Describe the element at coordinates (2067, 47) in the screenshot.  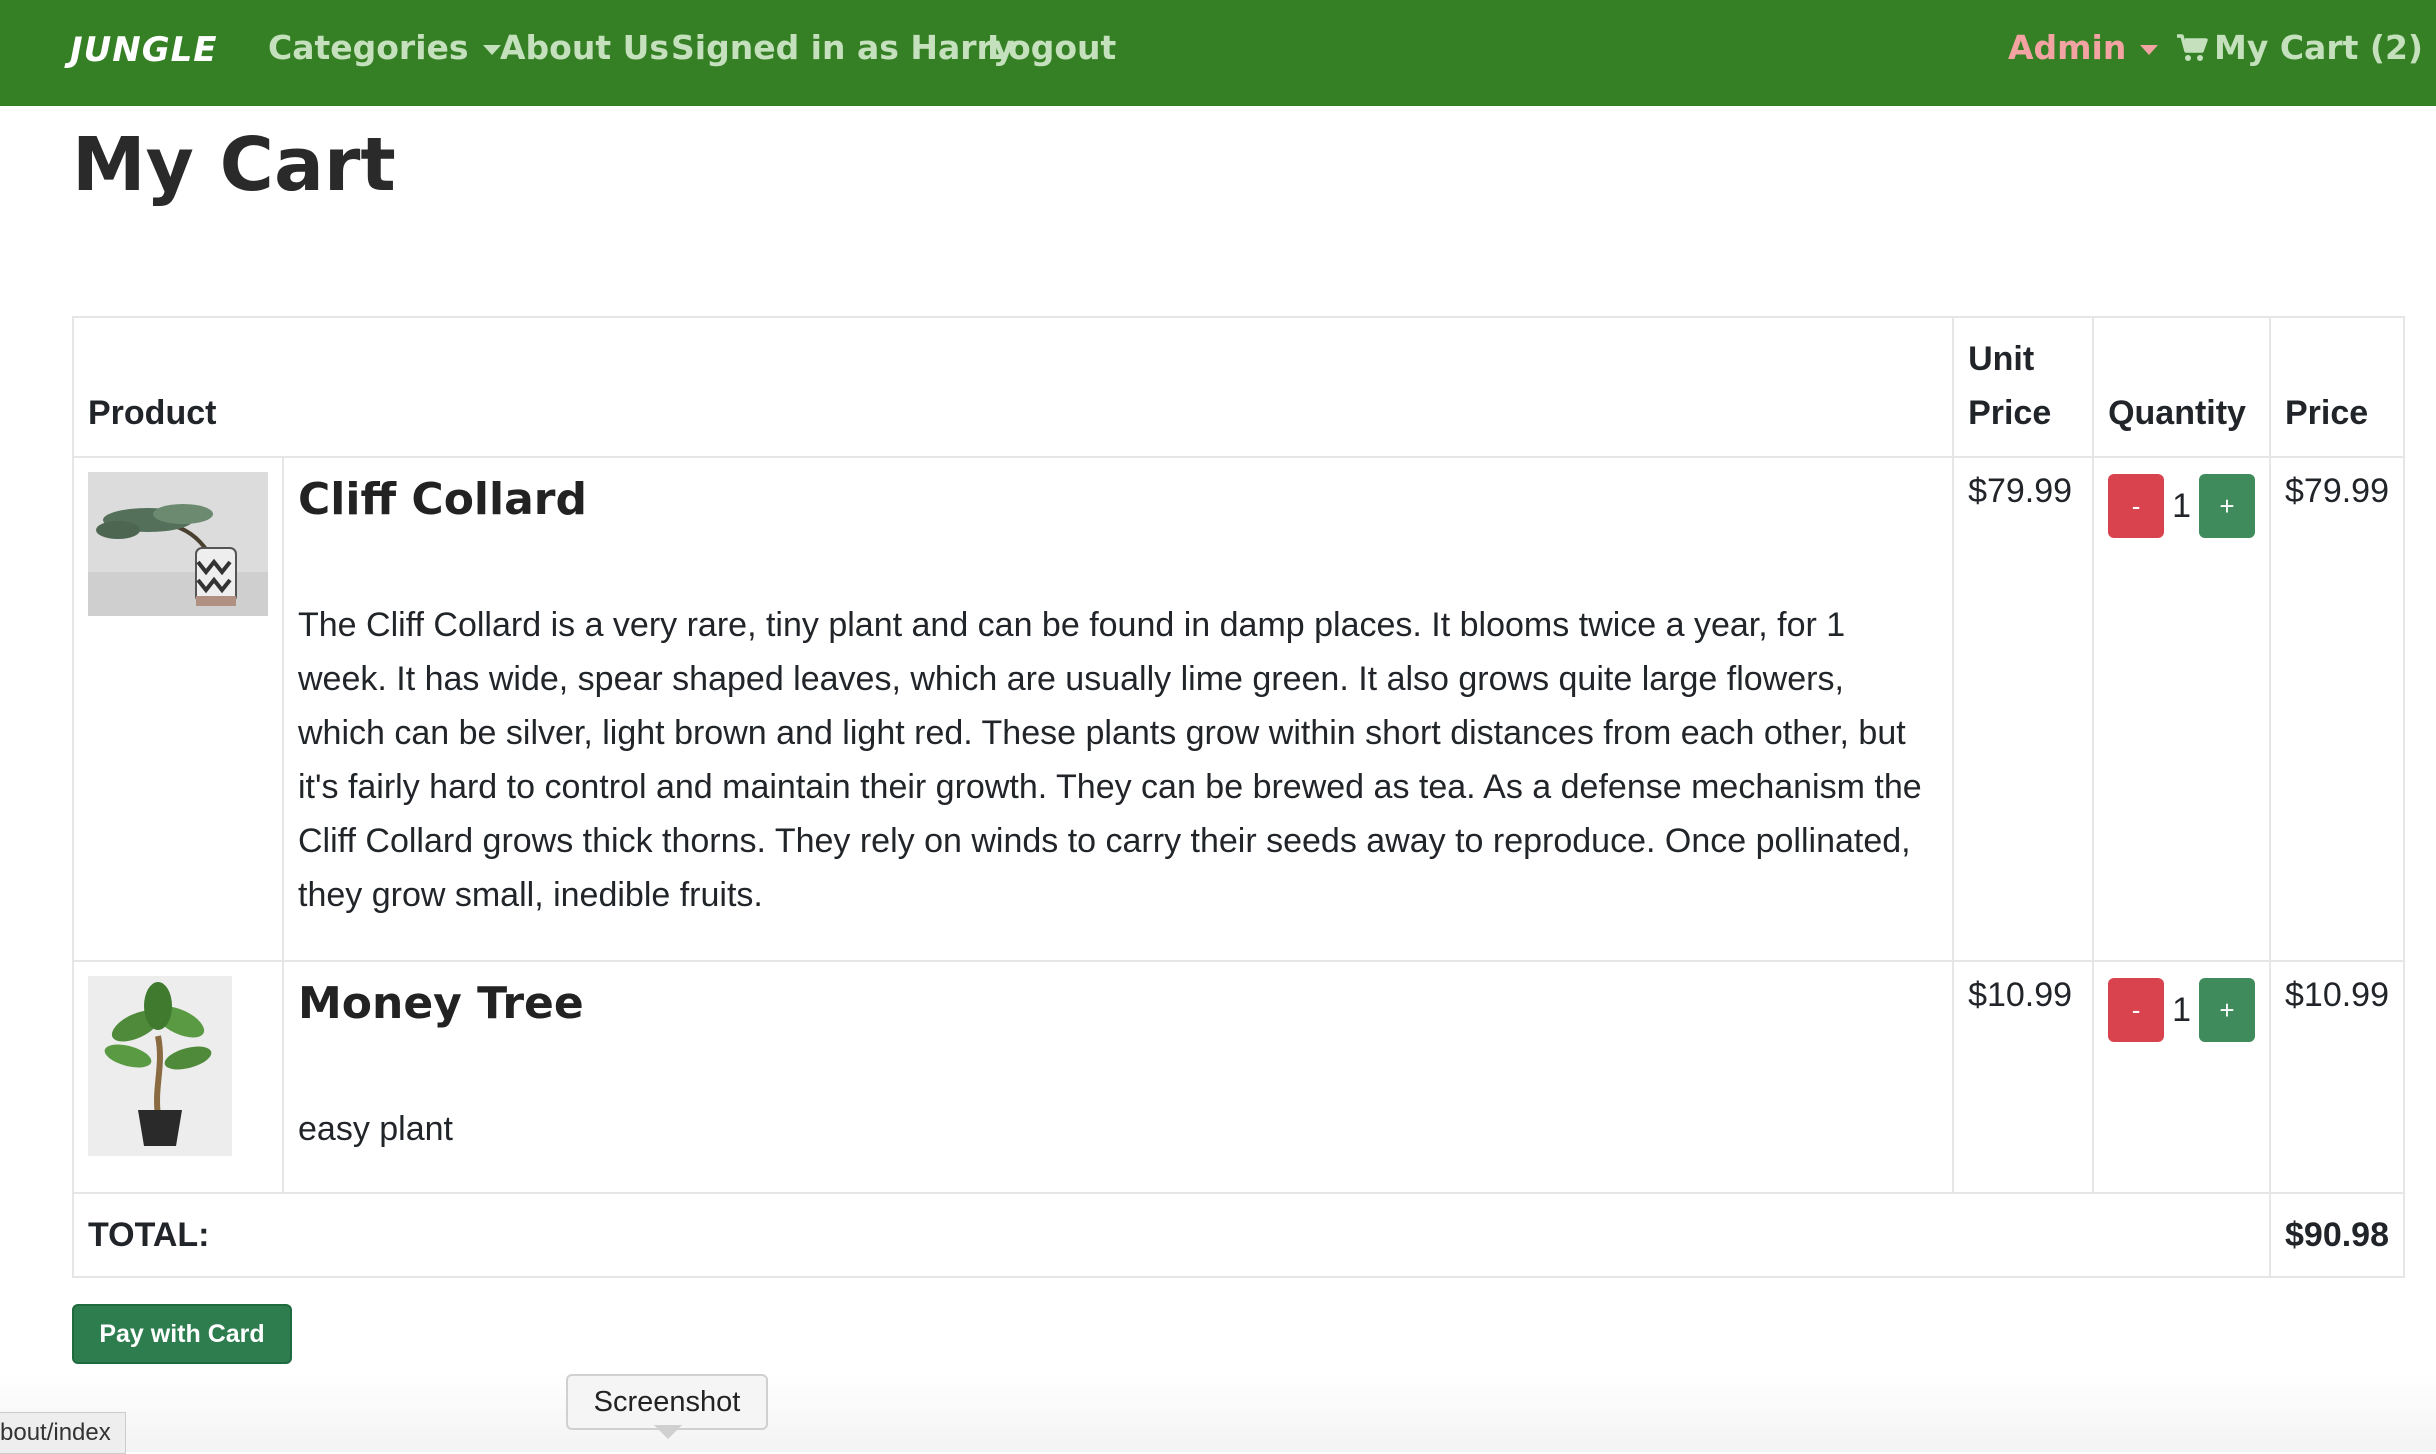
I see `nav-admin-label: Admin` at that location.